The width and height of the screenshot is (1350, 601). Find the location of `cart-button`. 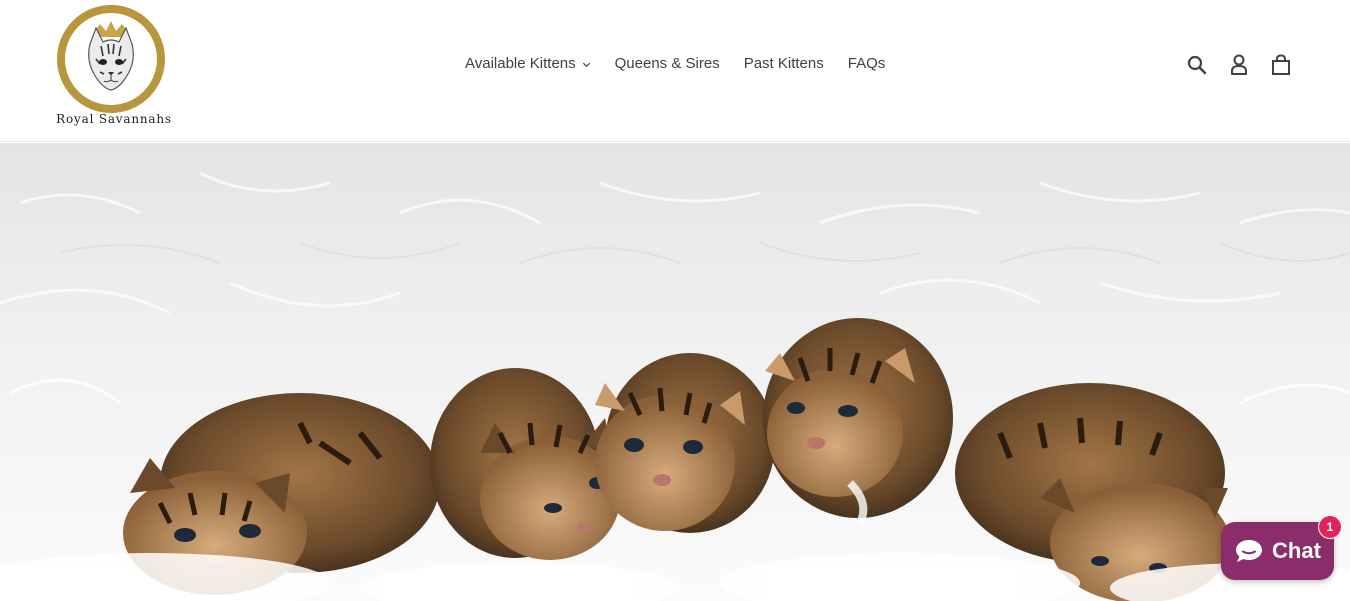

cart-button is located at coordinates (1281, 65).